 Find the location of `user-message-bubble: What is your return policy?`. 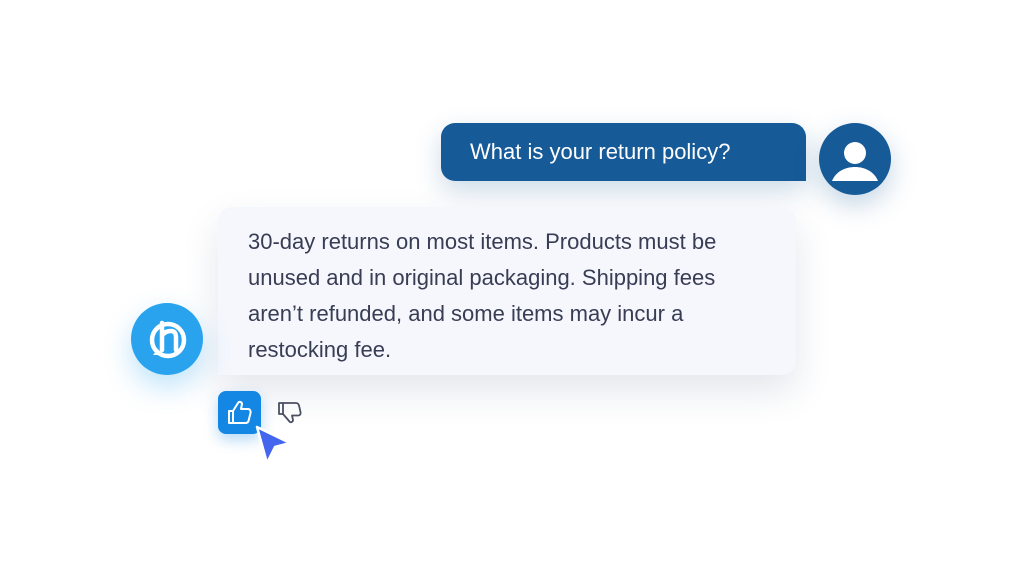

user-message-bubble: What is your return policy? is located at coordinates (623, 152).